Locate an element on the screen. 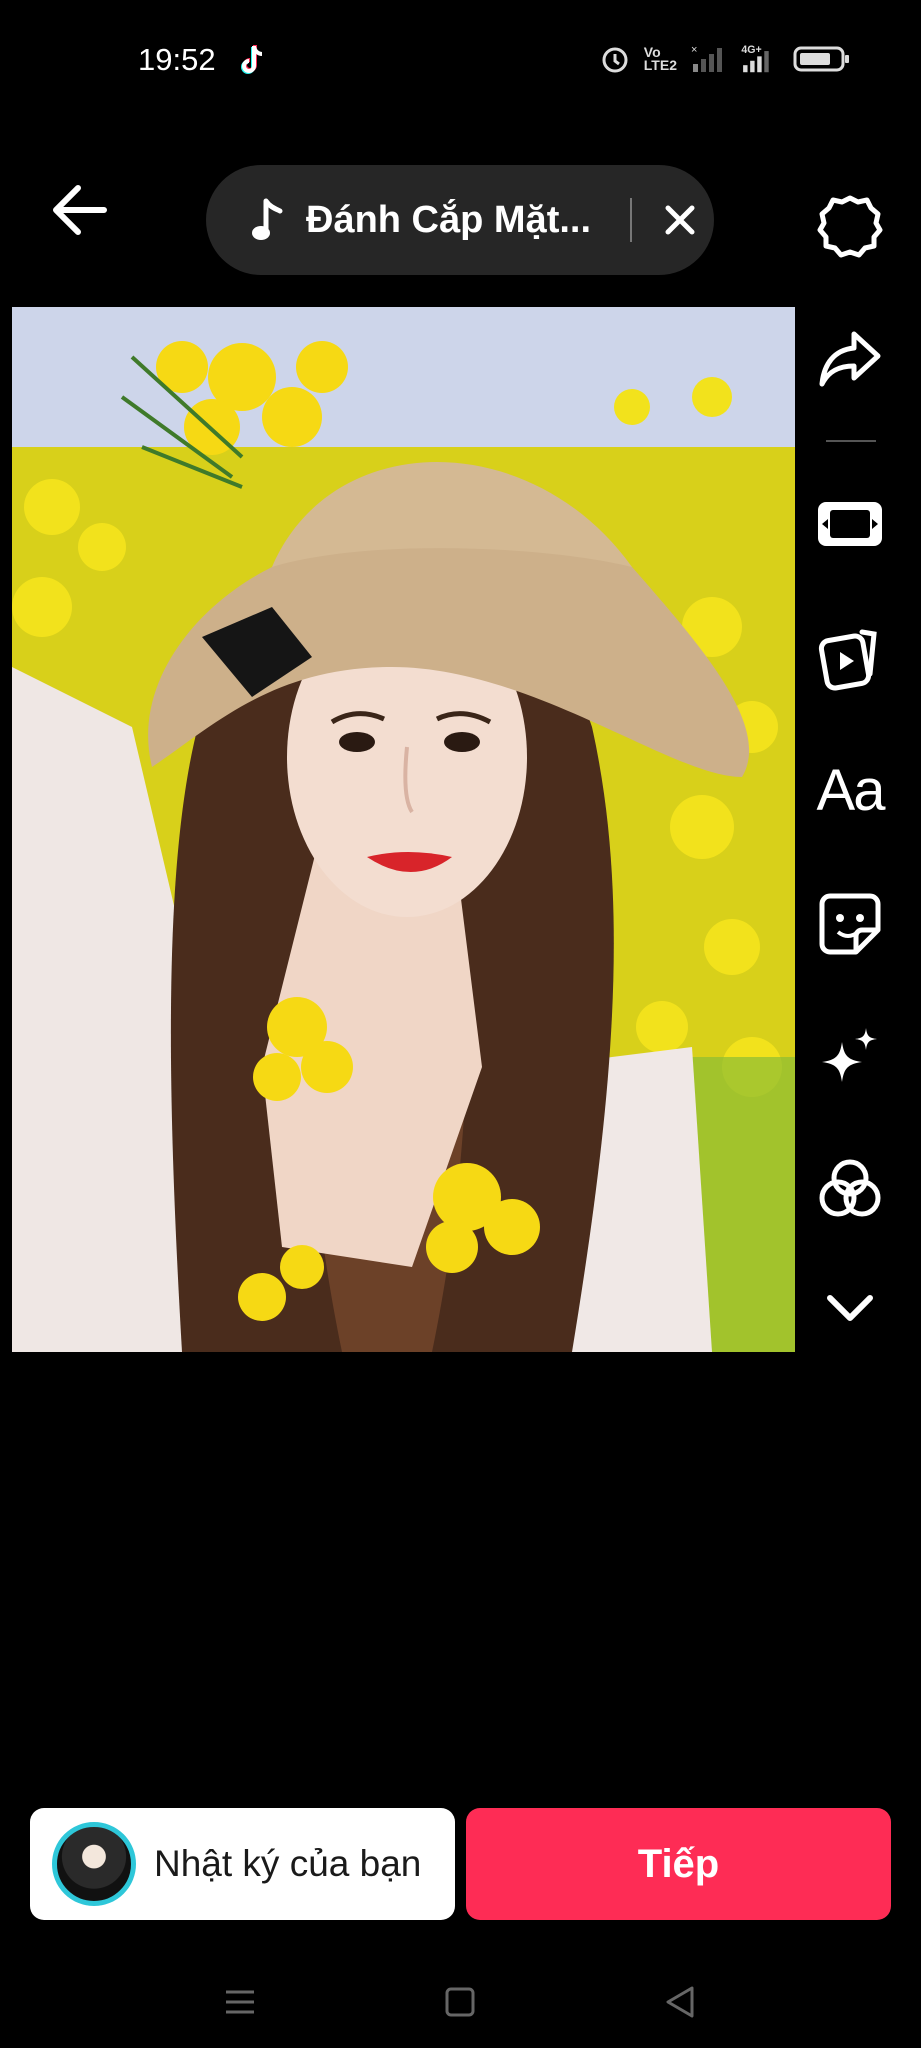 This screenshot has height=2048, width=921. battery-icon is located at coordinates (821, 59).